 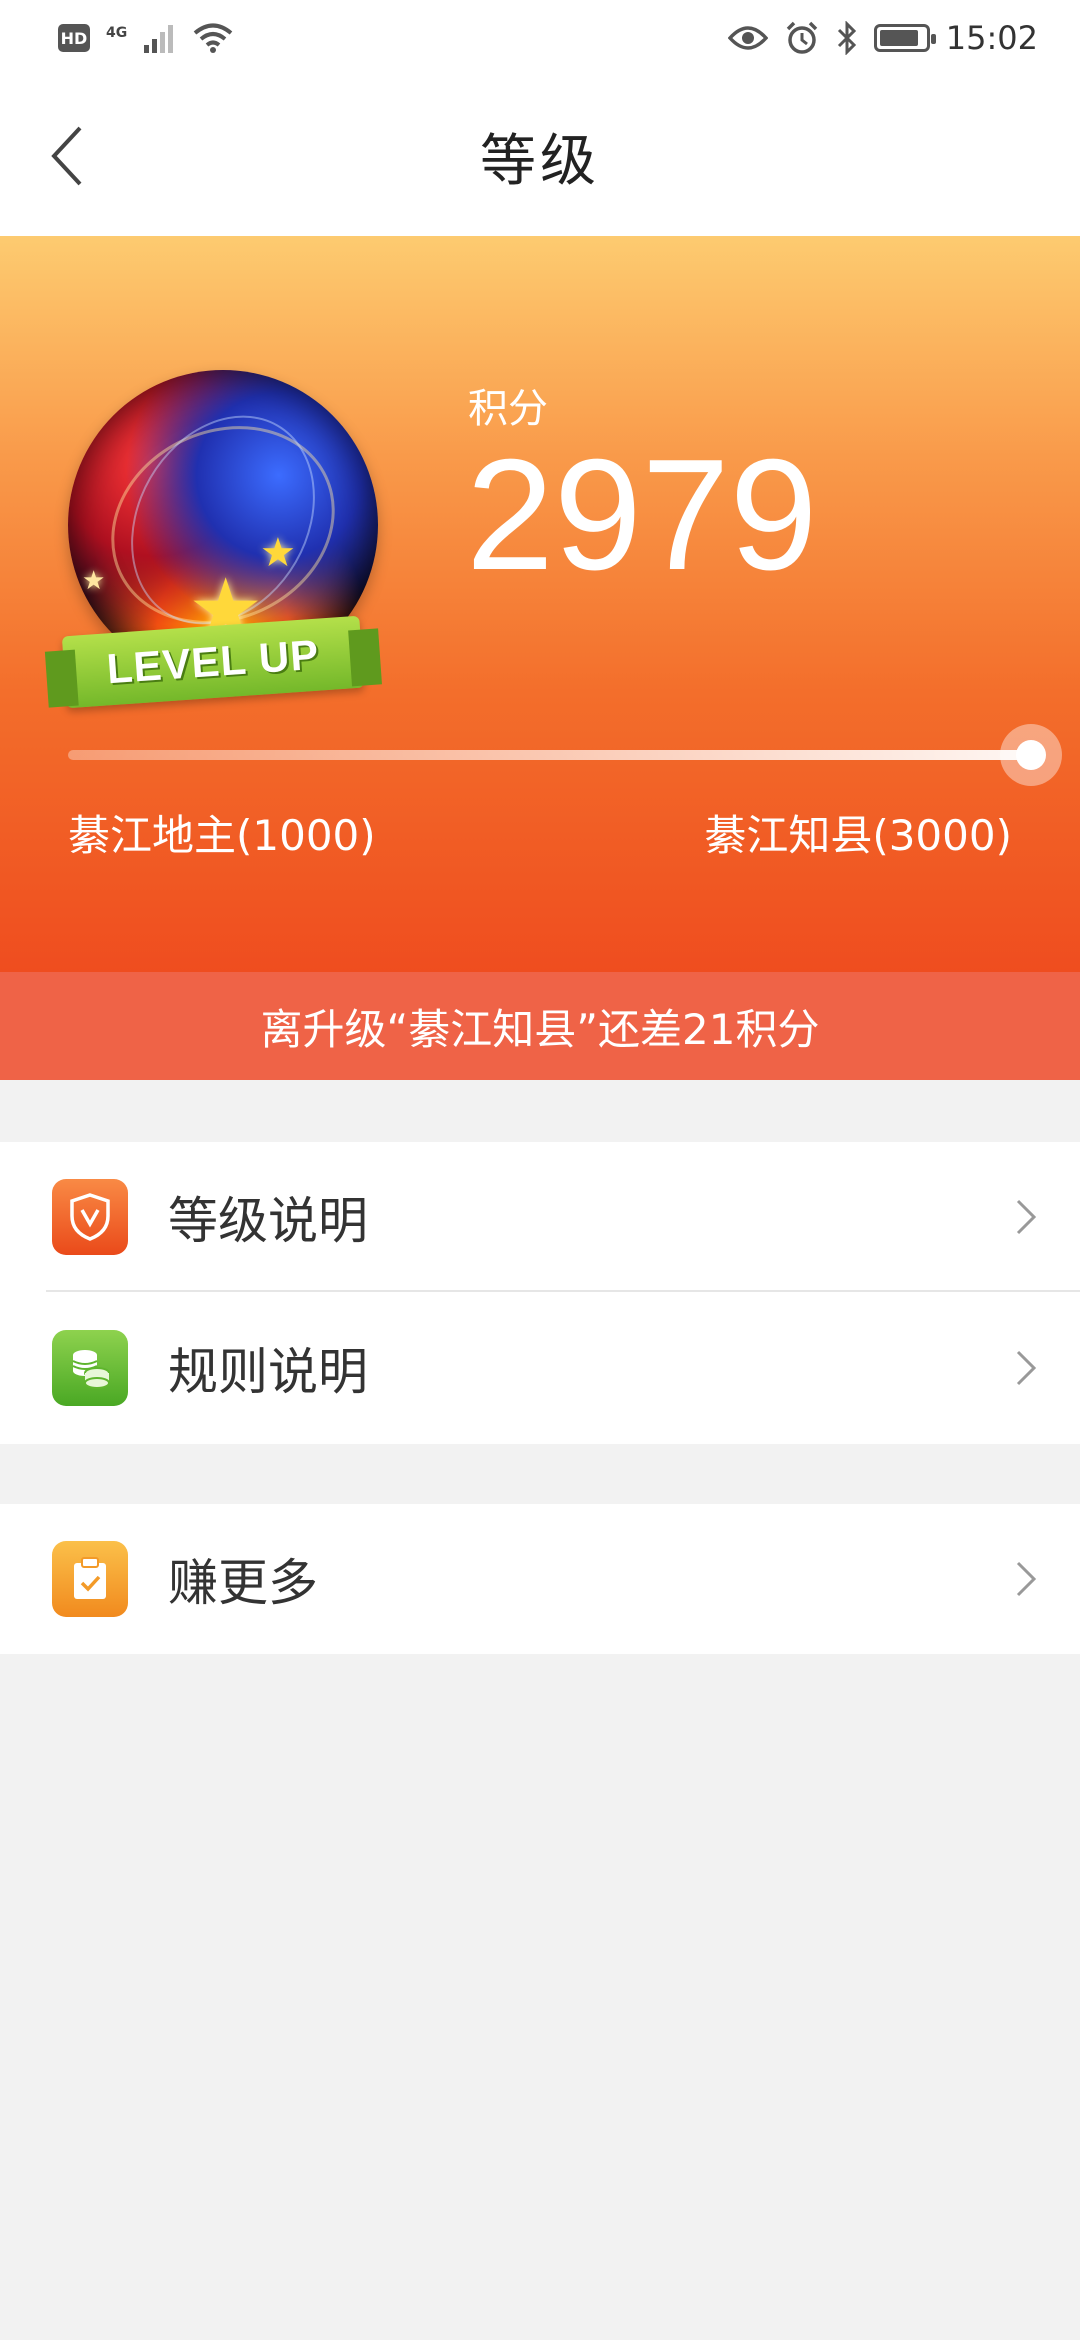 I want to click on current-level-label: 綦江地主(1000), so click(x=222, y=835).